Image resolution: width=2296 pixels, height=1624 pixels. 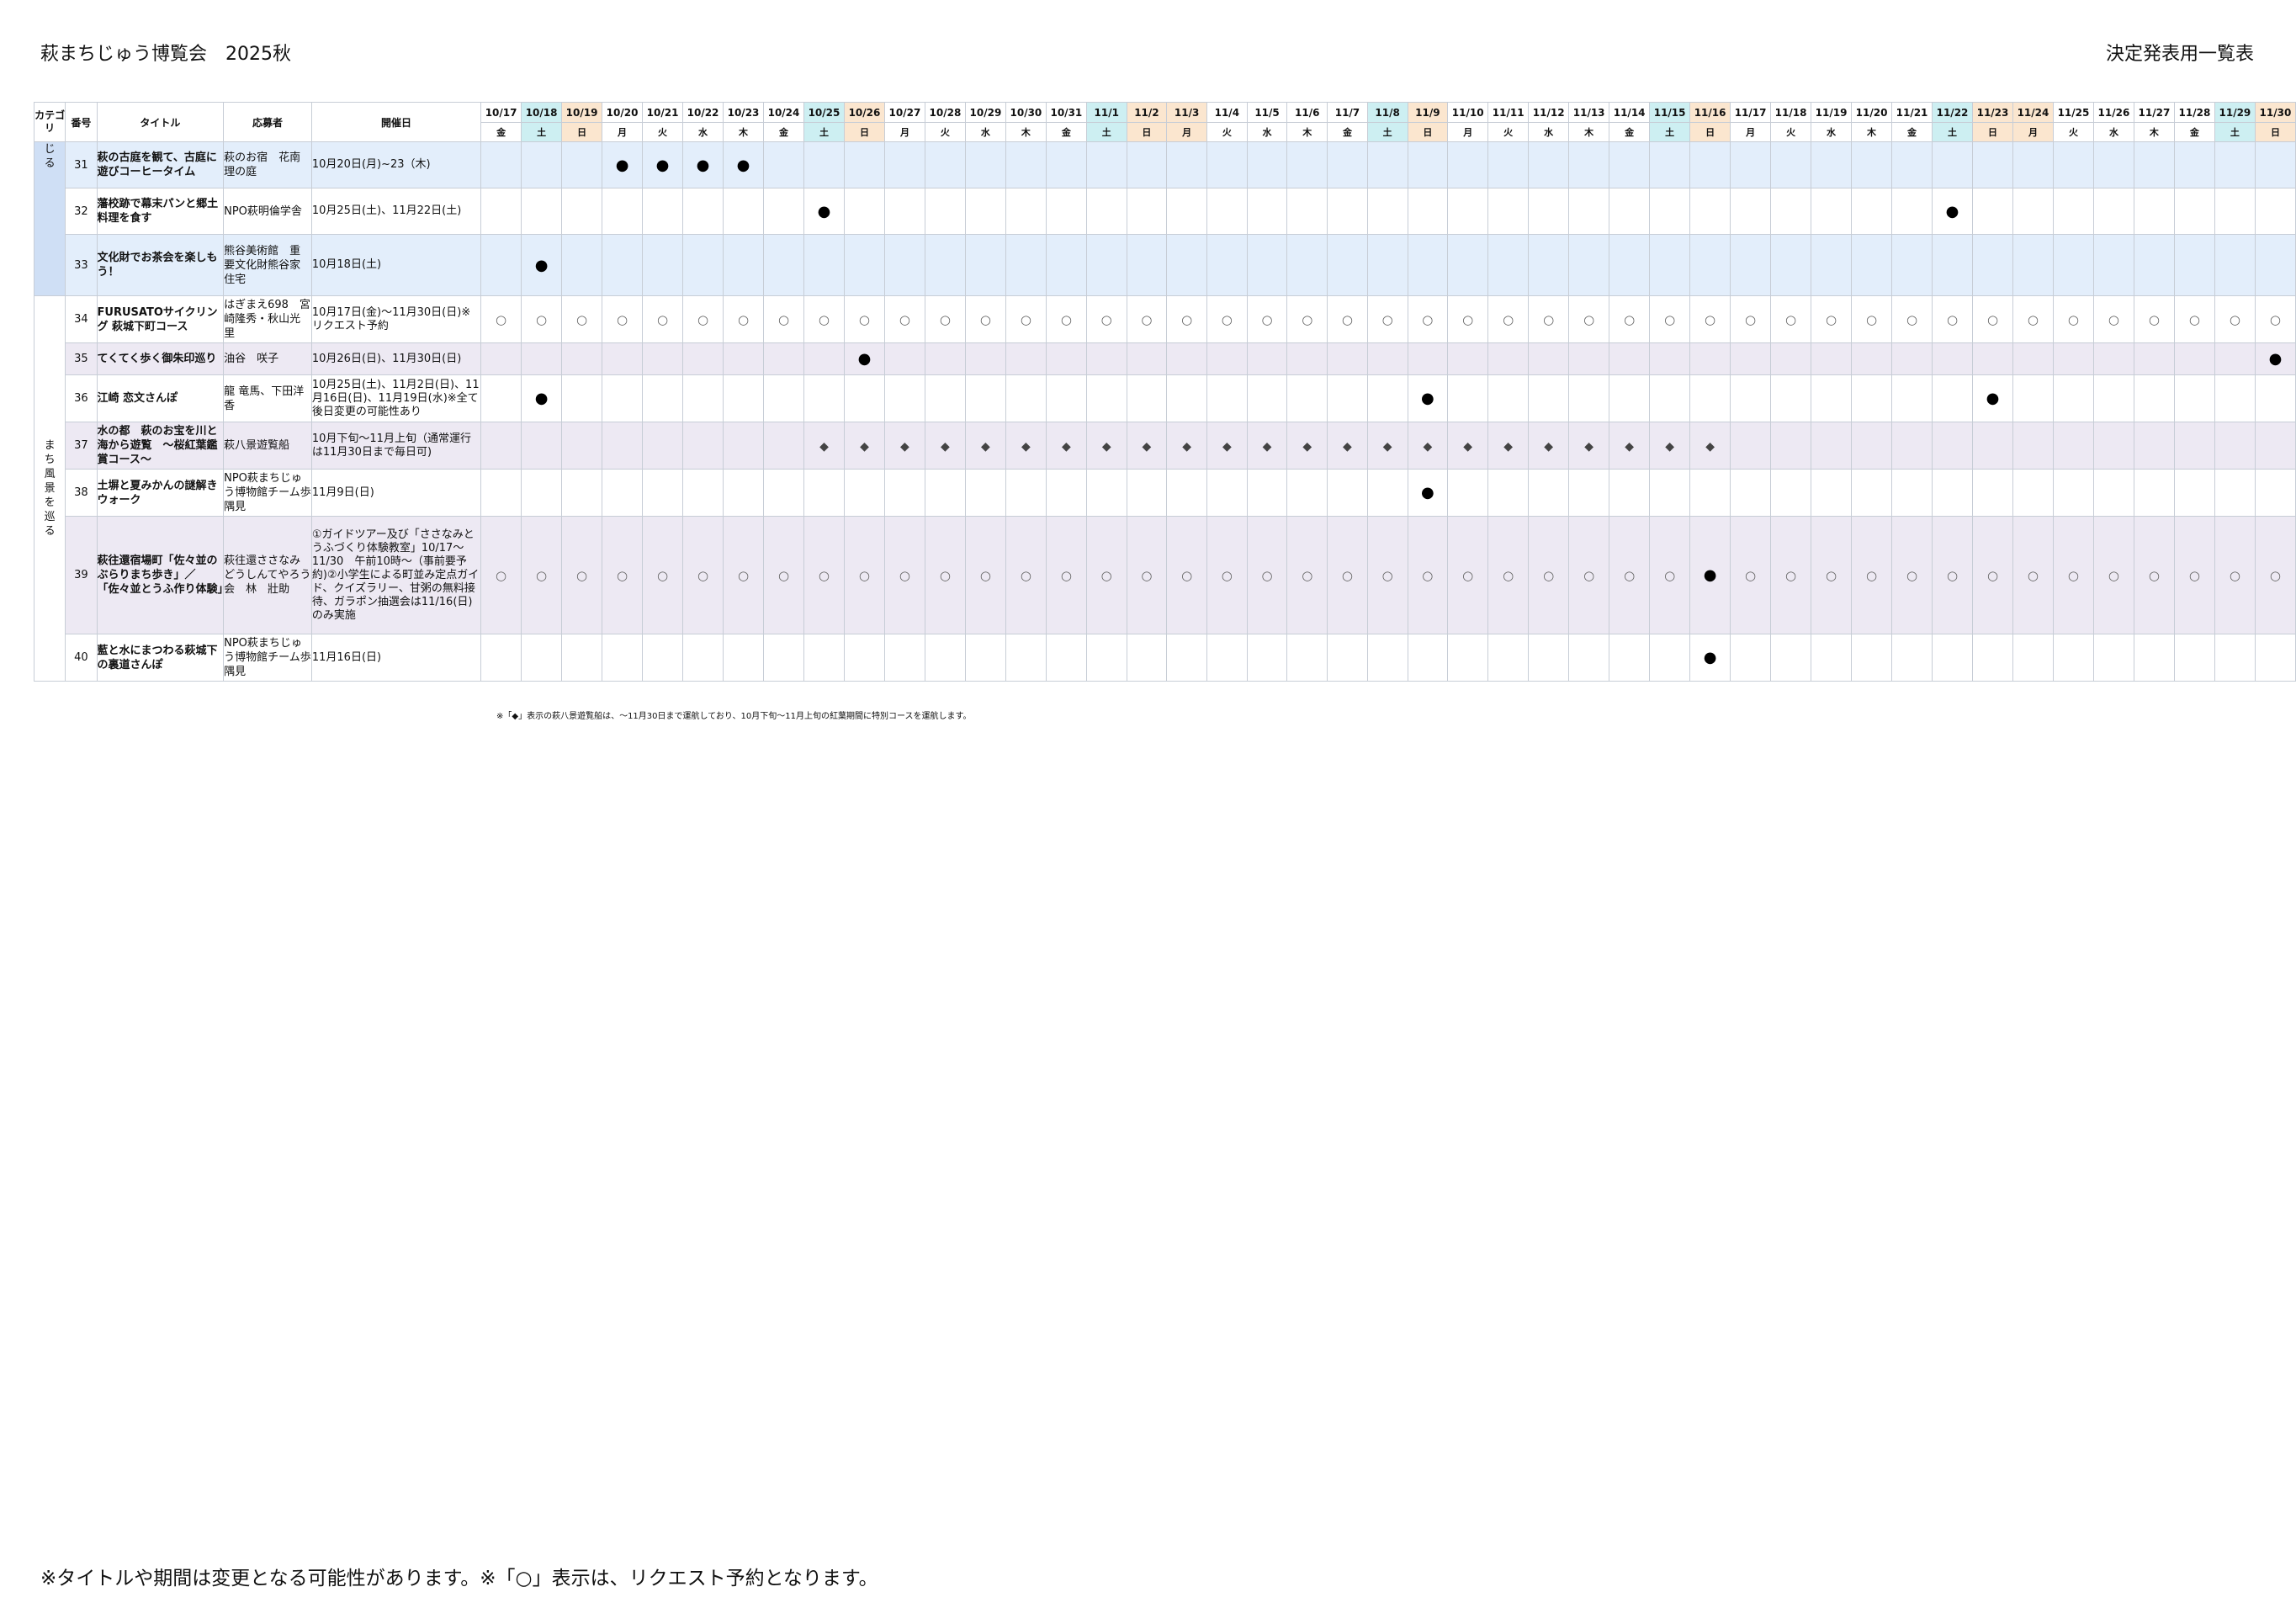 I want to click on date-header: 11/16, so click(x=1710, y=112).